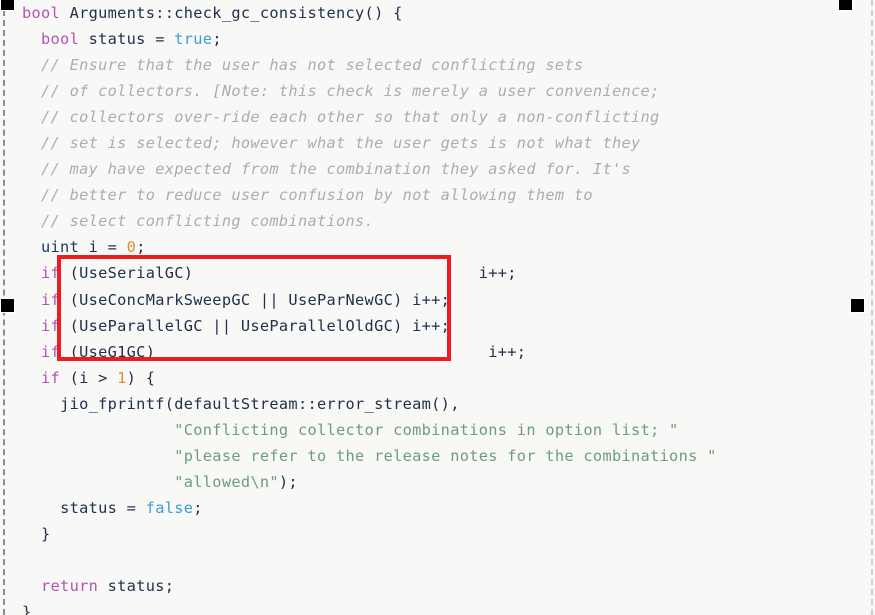 This screenshot has height=615, width=875. What do you see at coordinates (236, 13) in the screenshot?
I see `code-token-id: Arguments::check_gc_consistency() {` at bounding box center [236, 13].